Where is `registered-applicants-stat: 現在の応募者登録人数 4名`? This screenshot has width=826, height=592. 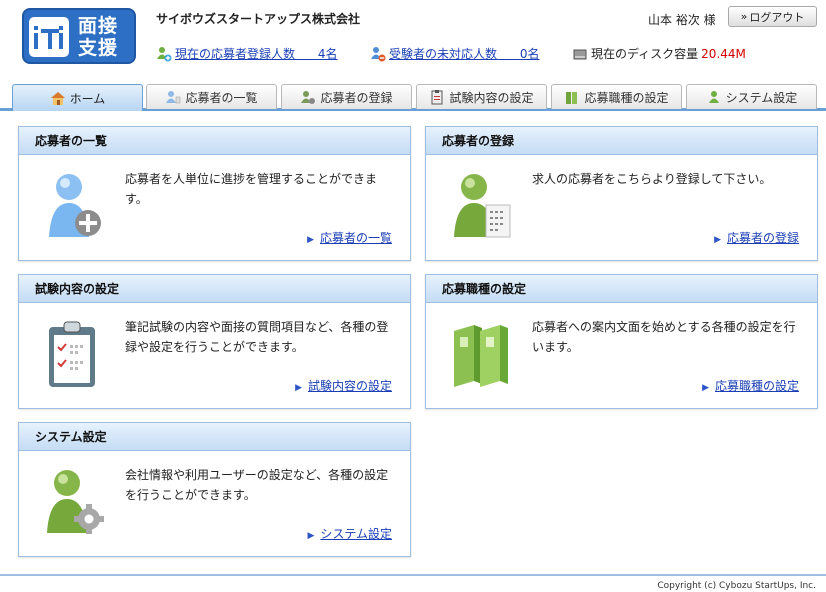 registered-applicants-stat: 現在の応募者登録人数 4名 is located at coordinates (247, 53).